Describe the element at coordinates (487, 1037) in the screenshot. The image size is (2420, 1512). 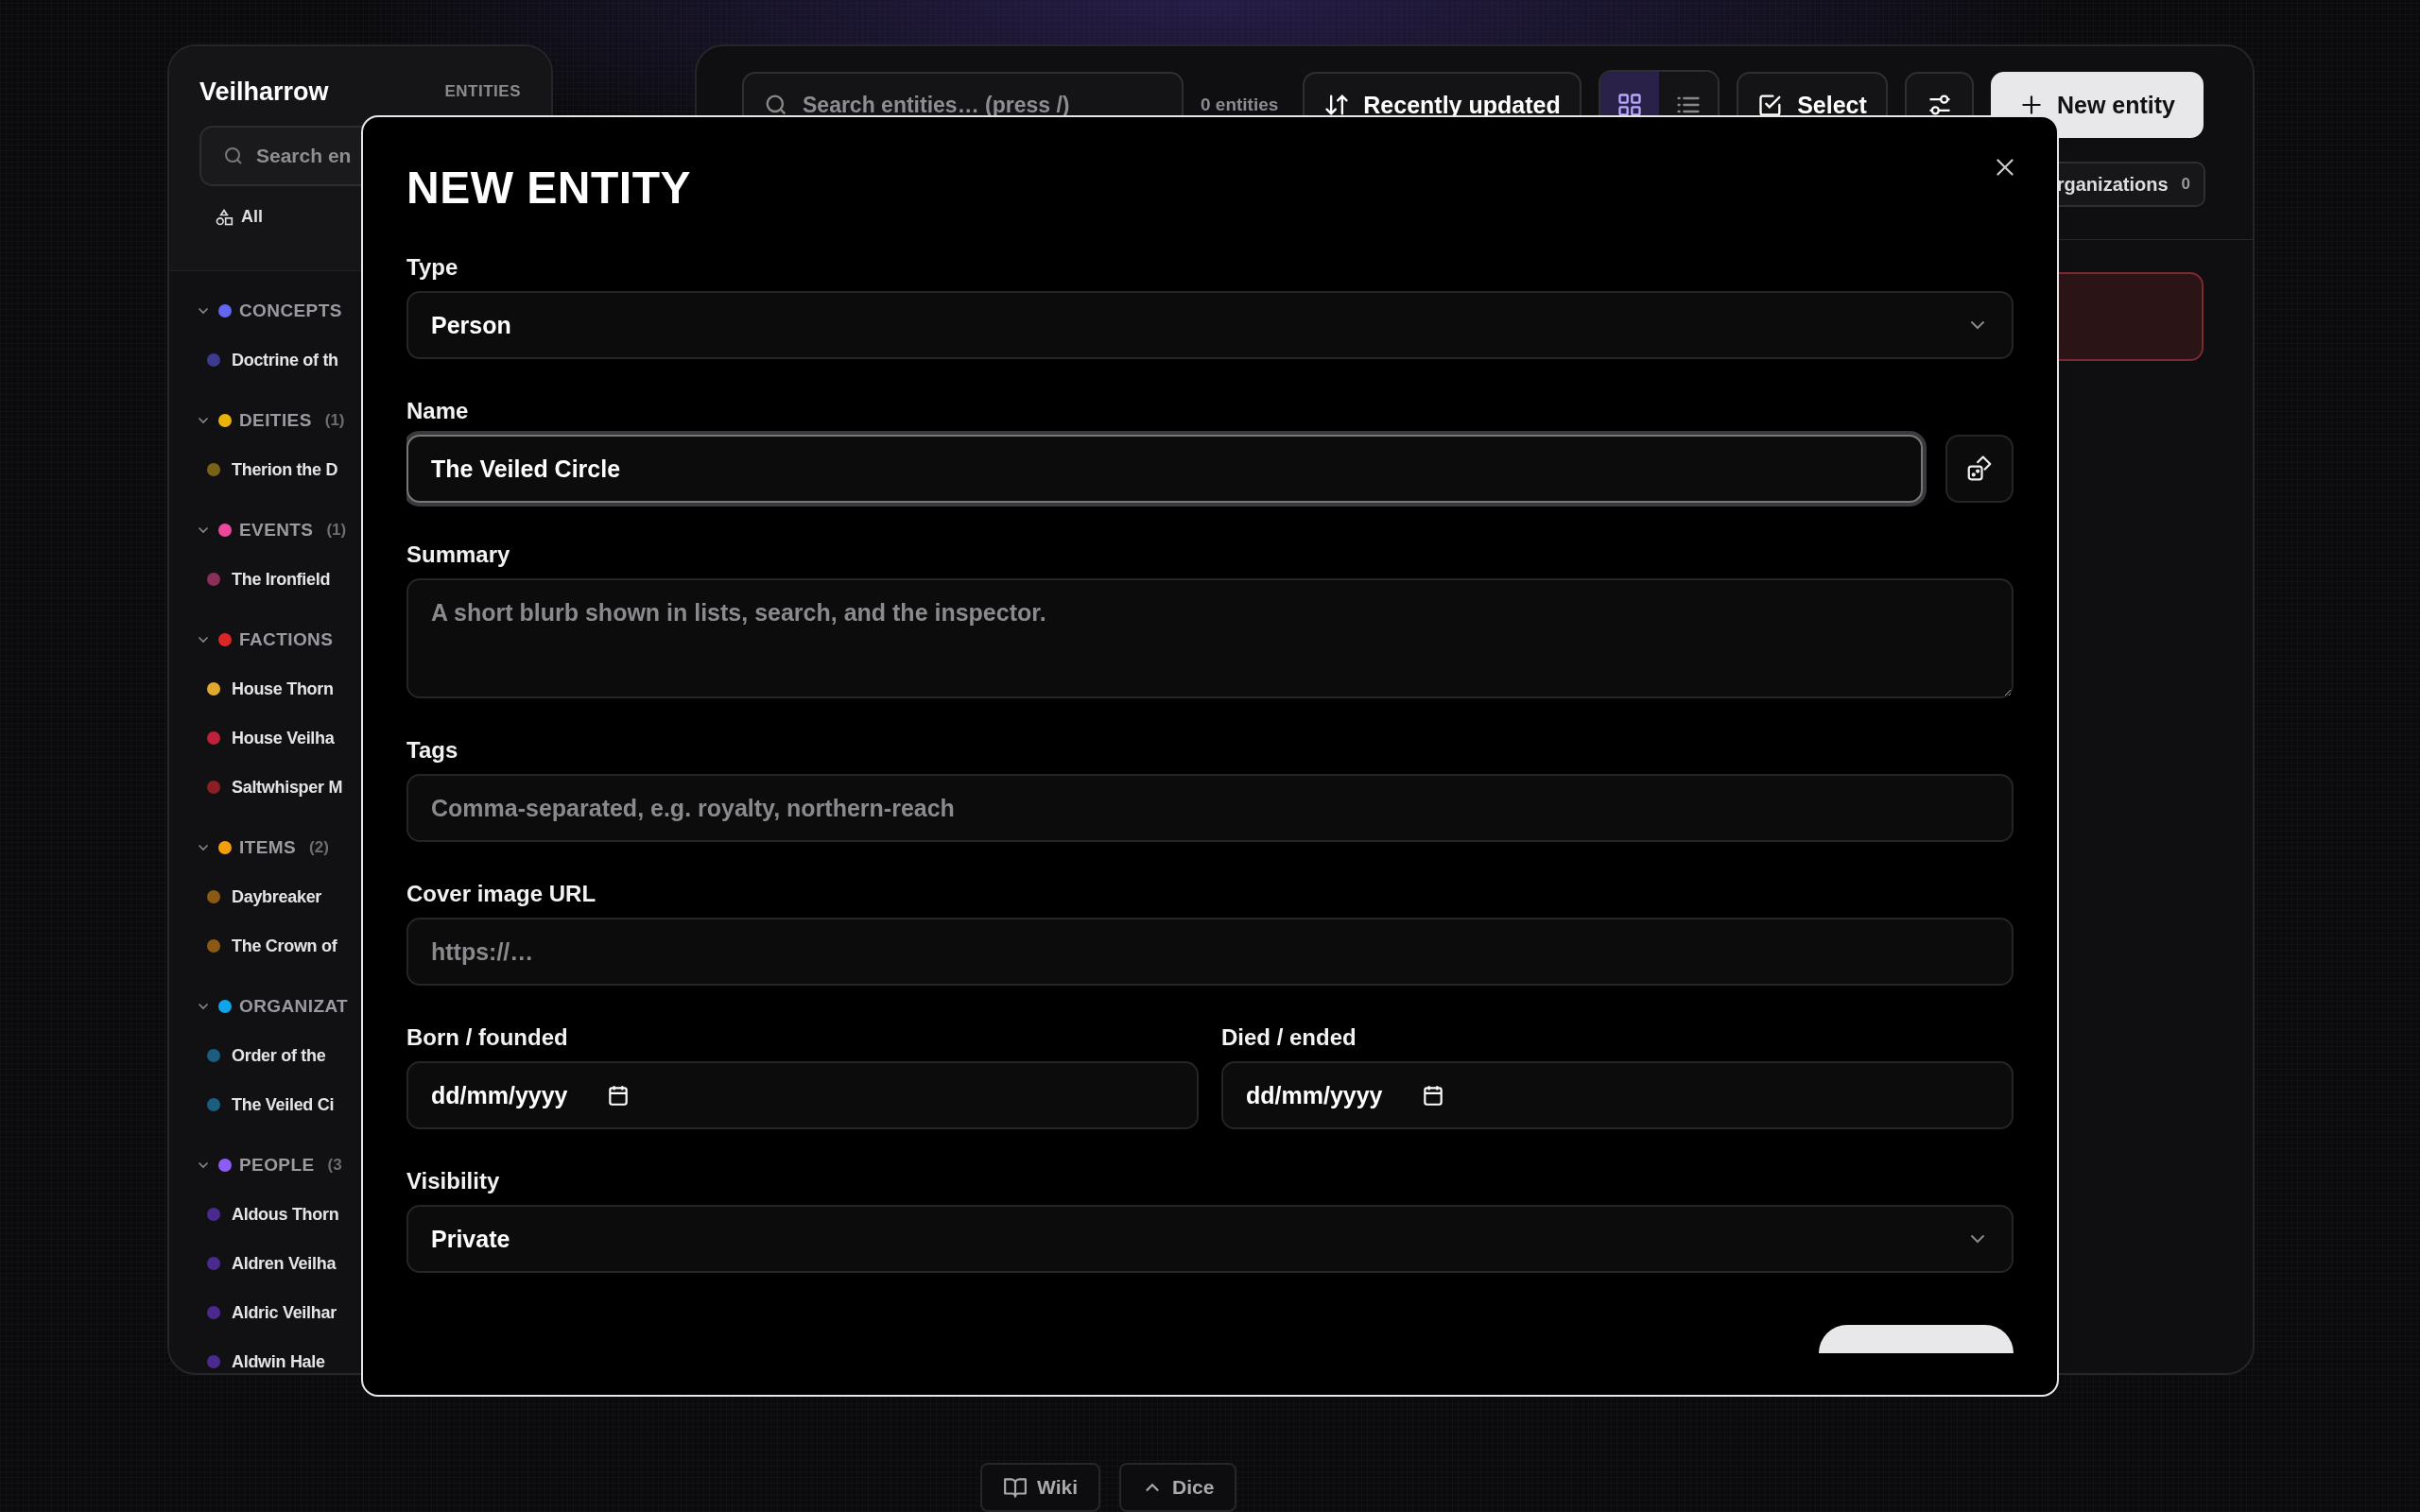
I see `field-label: Born / founded` at that location.